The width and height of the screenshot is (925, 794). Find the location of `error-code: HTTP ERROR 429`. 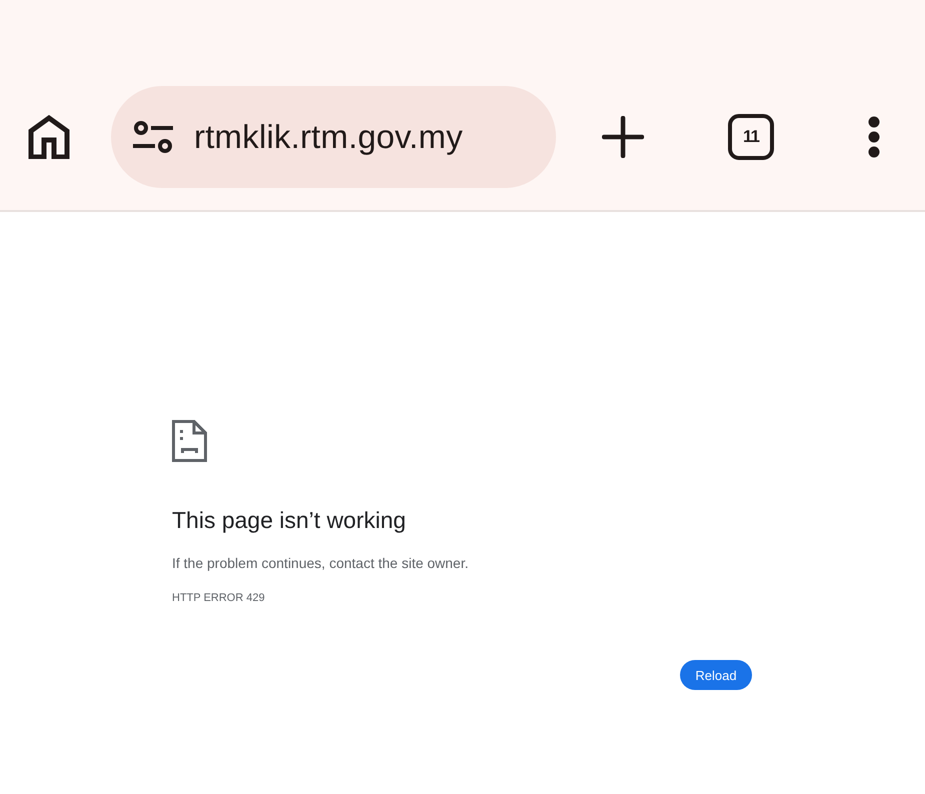

error-code: HTTP ERROR 429 is located at coordinates (219, 598).